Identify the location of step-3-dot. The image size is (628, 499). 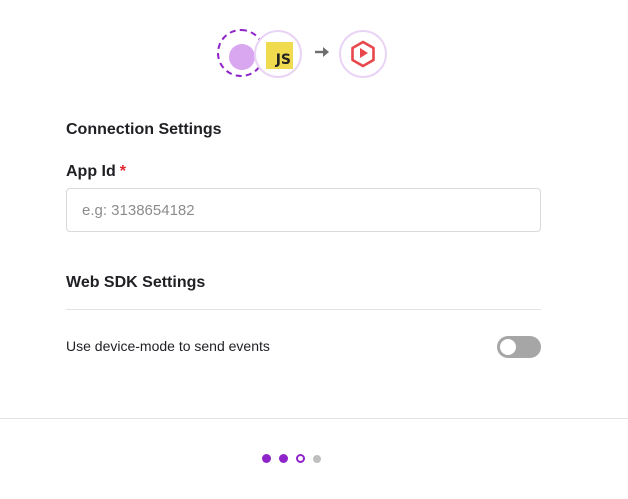
(300, 458).